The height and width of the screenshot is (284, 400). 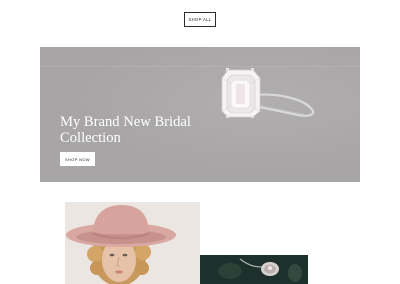 I want to click on woman-pink-hat-illustration, so click(x=132, y=243).